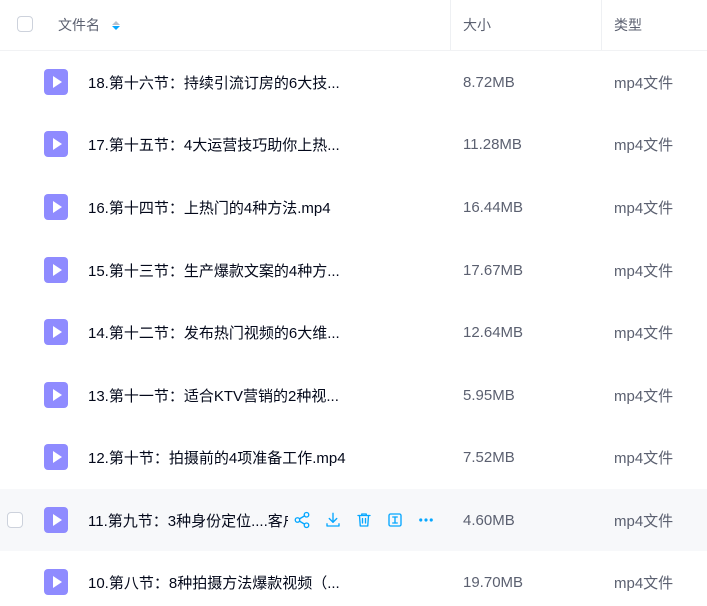 The width and height of the screenshot is (707, 606). I want to click on file-row-hovered: 11.第九节：3种身份定位....客户 4.60MB mp4文件, so click(353, 520).